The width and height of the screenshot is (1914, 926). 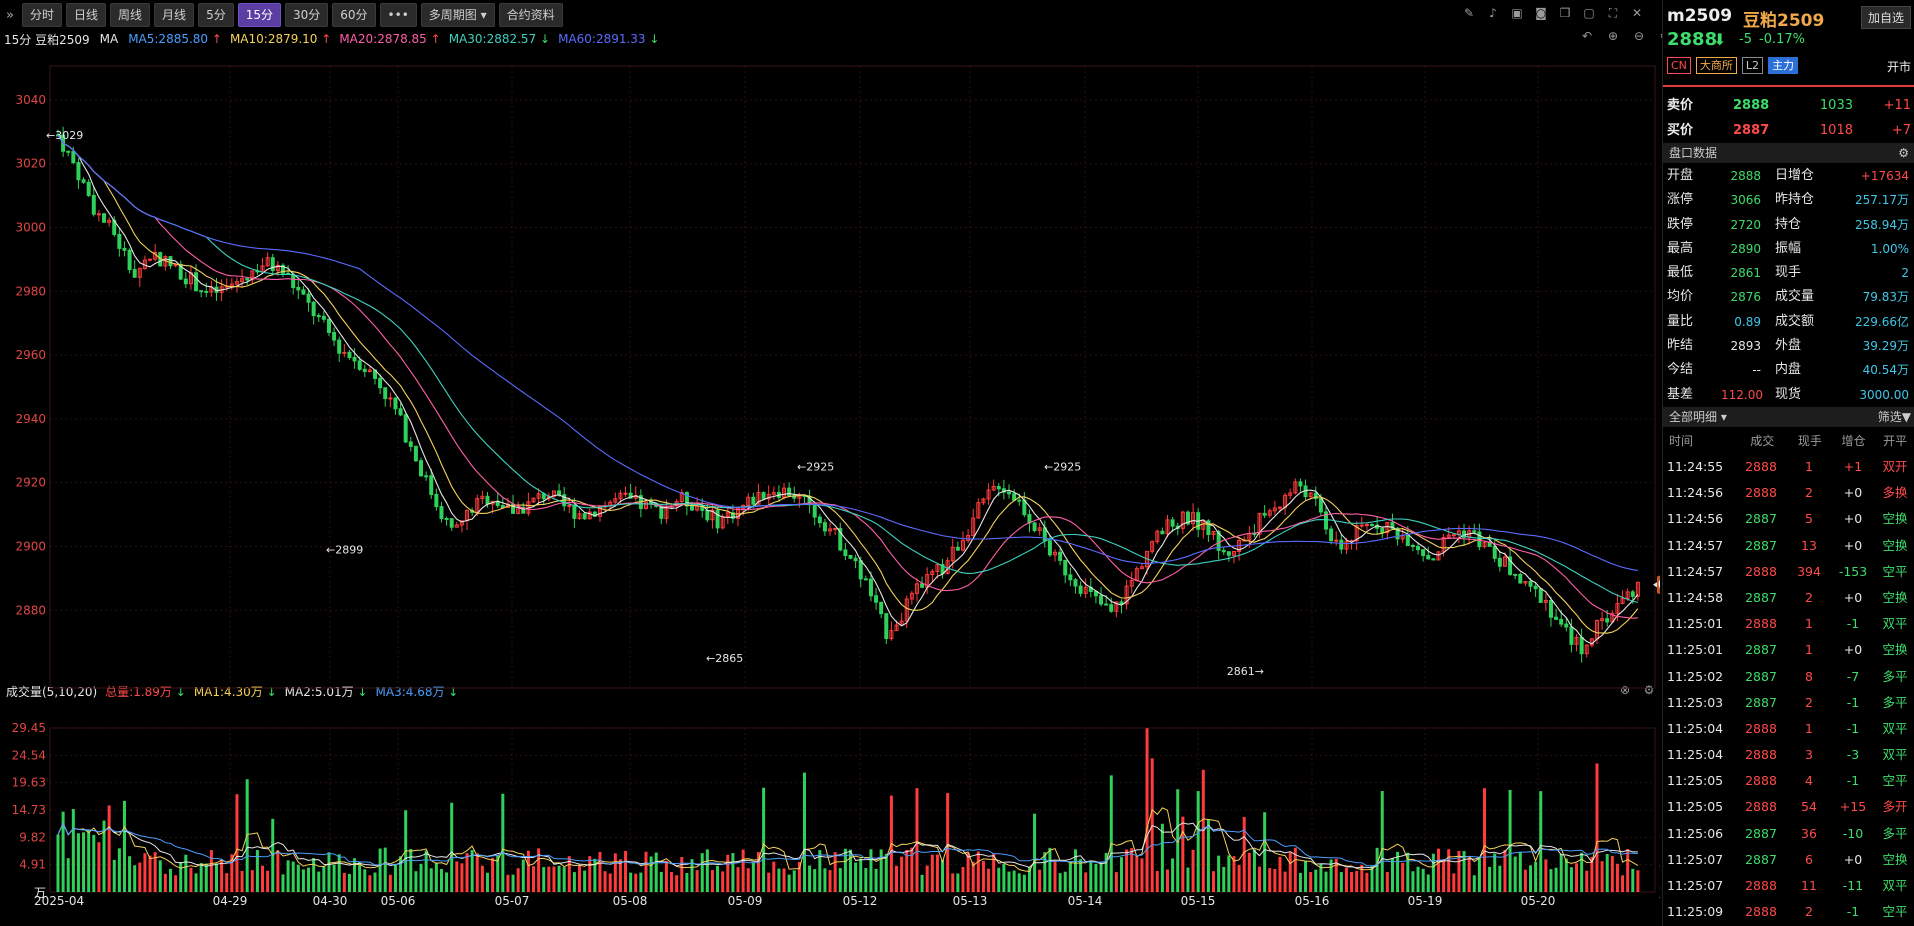 What do you see at coordinates (457, 15) in the screenshot?
I see `multi-period-dropdown: 多周期图 ▾` at bounding box center [457, 15].